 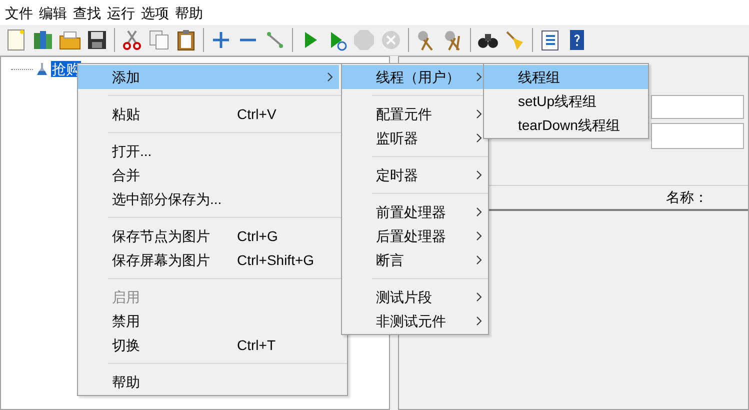 I want to click on menu-item: tearDown线程组, so click(x=566, y=125).